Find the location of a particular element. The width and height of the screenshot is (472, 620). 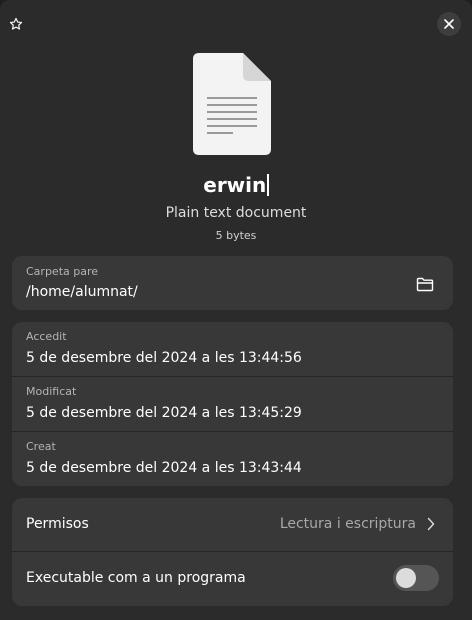

parent-folder-card: Carpeta pare /home/alumnat/ is located at coordinates (232, 283).